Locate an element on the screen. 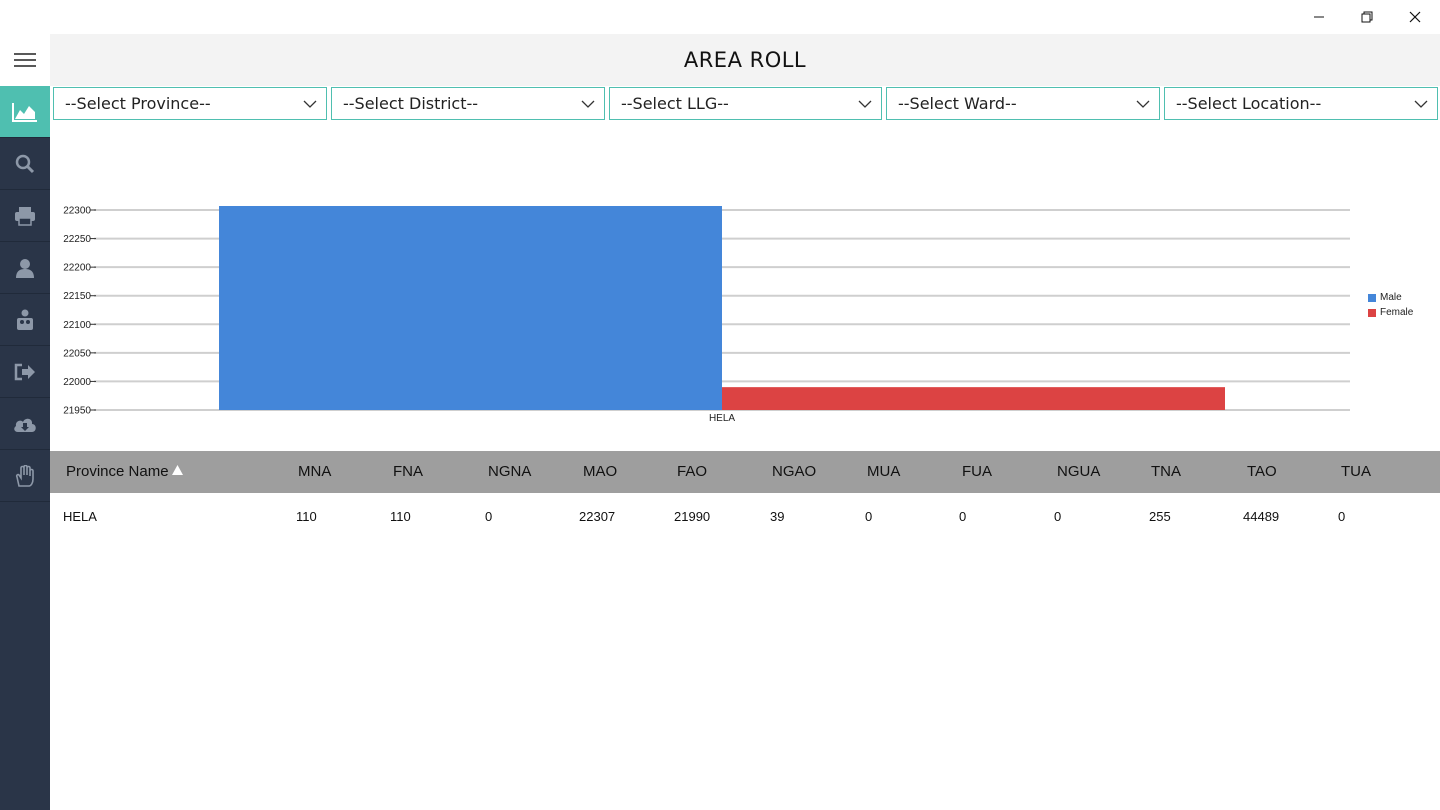 This screenshot has width=1440, height=810. column-header-province-name: Province Name is located at coordinates (124, 472).